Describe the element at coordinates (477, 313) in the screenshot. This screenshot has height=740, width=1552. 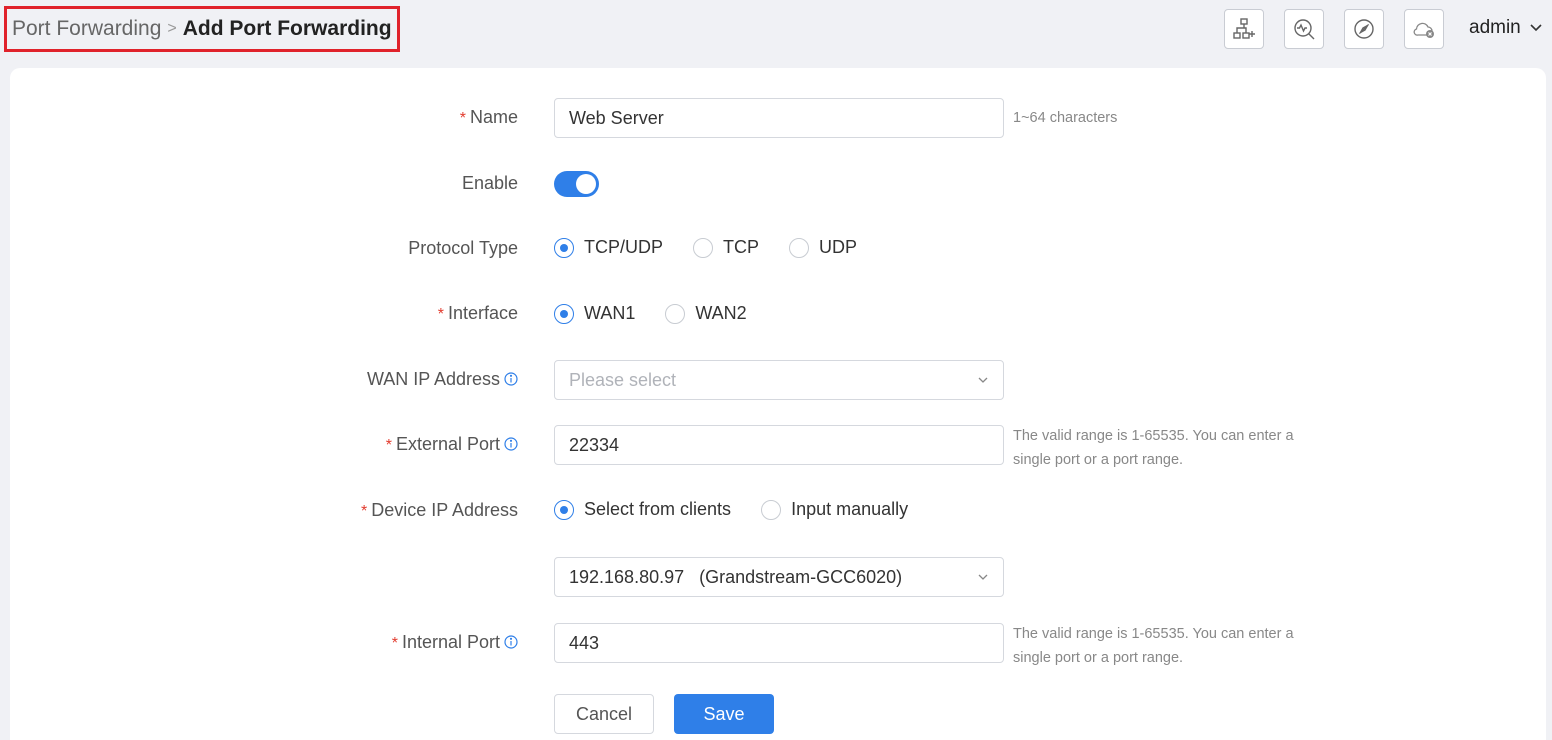
I see `interface-label: * Interface` at that location.